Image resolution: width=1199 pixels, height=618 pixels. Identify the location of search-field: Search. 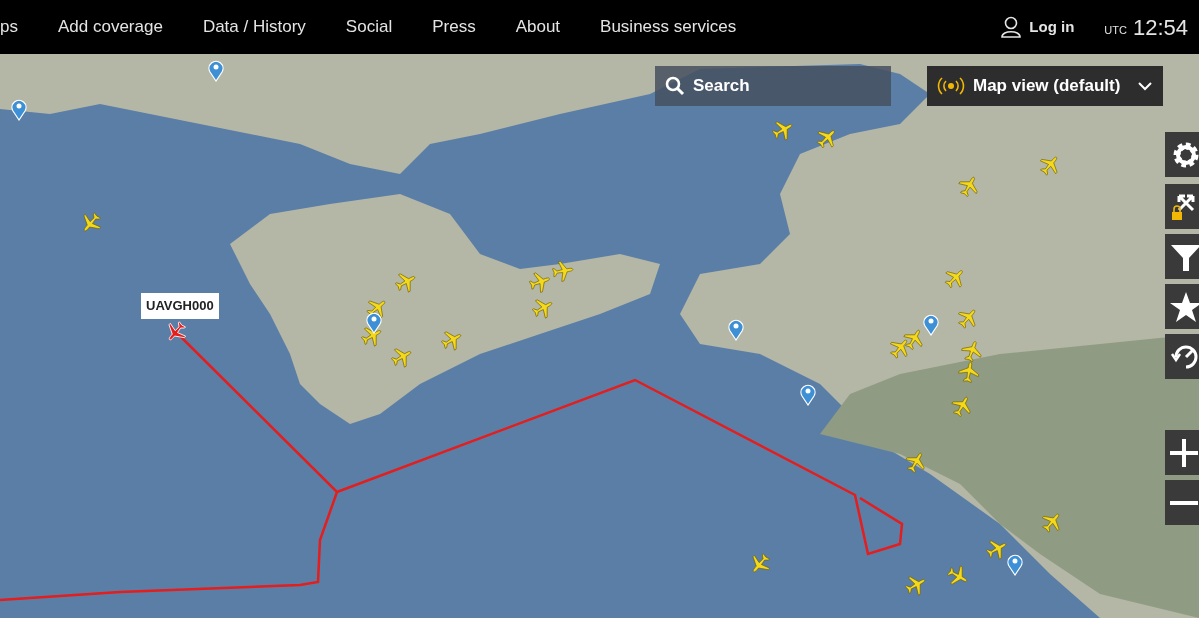
(773, 86).